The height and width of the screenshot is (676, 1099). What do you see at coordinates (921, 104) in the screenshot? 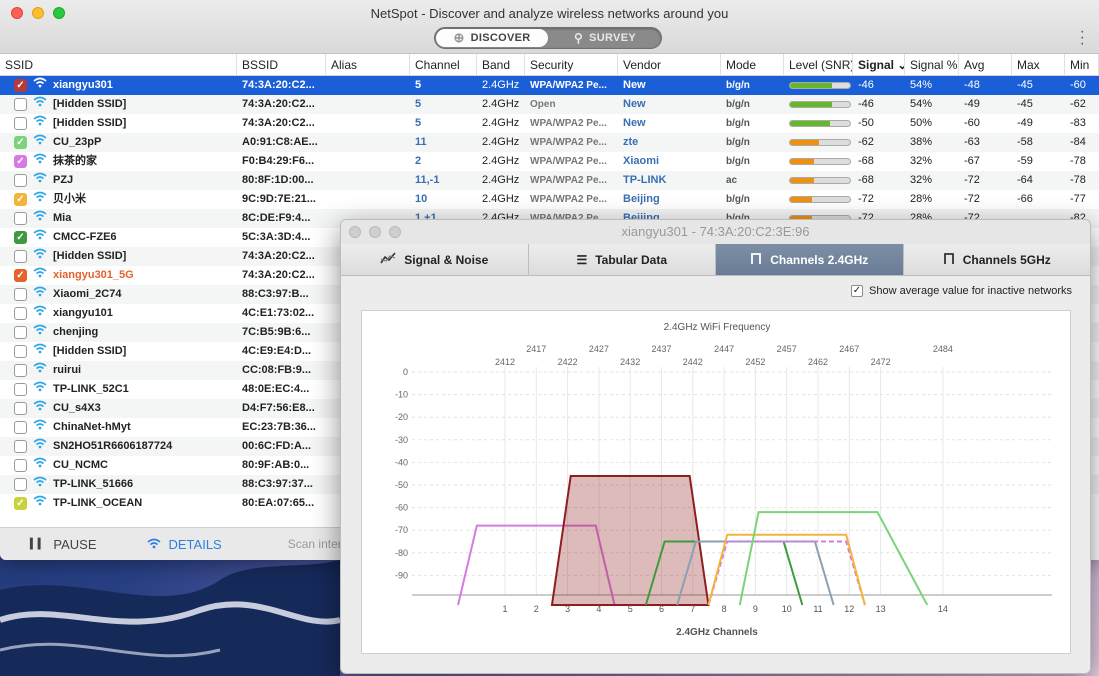
I see `signal-pct-cell: 54%` at bounding box center [921, 104].